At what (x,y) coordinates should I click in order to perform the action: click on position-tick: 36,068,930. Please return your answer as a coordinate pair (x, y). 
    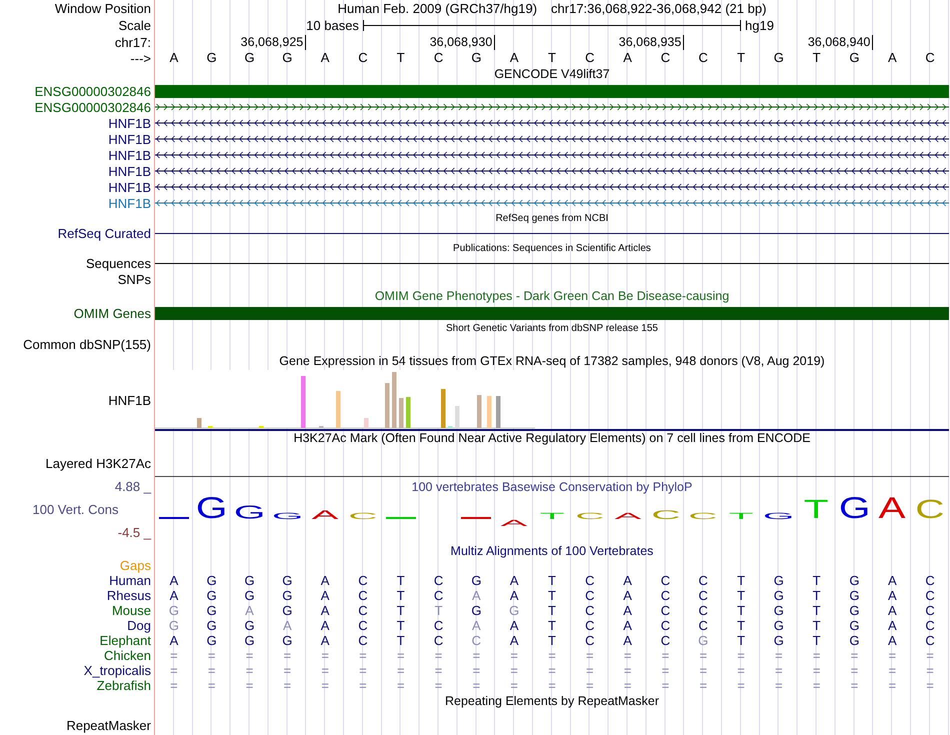
    Looking at the image, I should click on (463, 42).